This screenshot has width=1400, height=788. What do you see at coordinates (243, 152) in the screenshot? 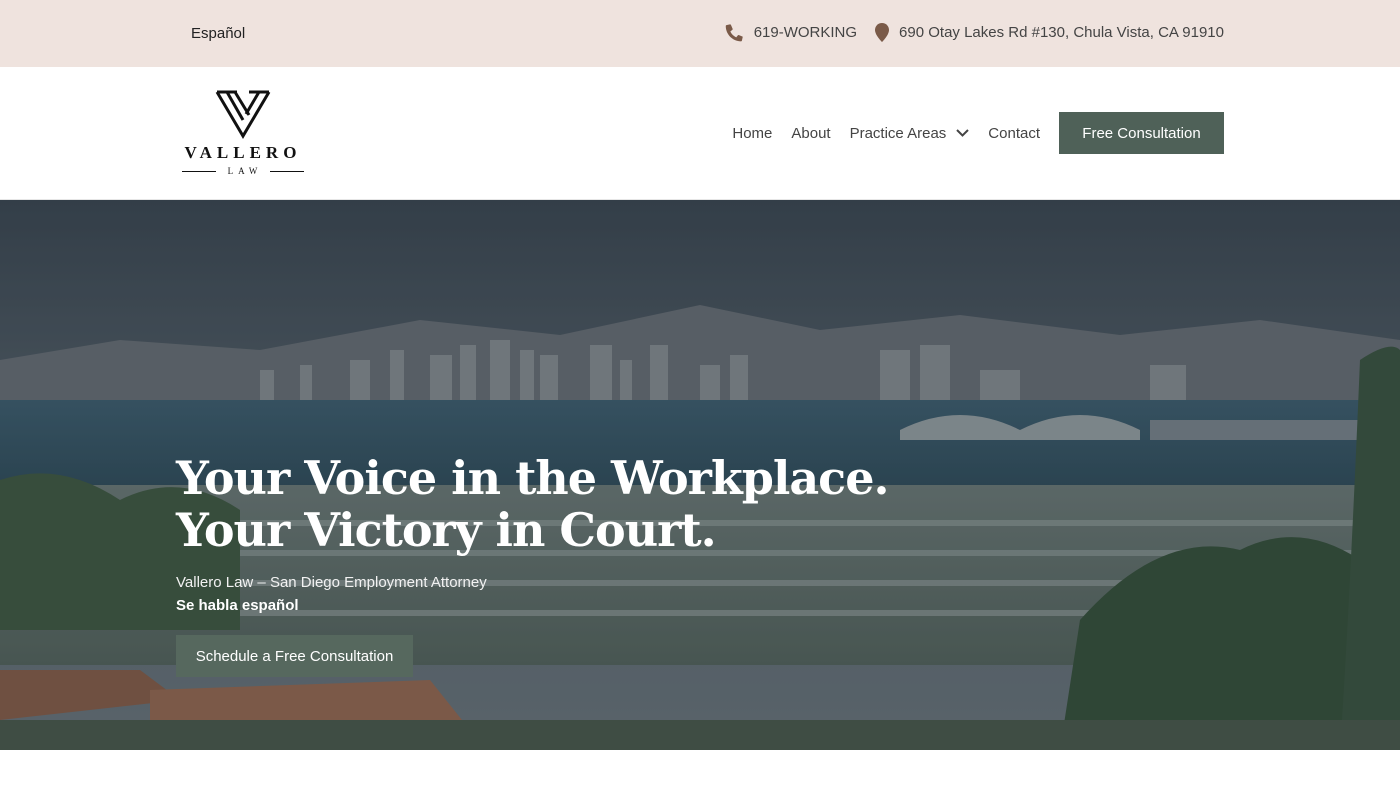
I see `logo-name: VALLERO` at bounding box center [243, 152].